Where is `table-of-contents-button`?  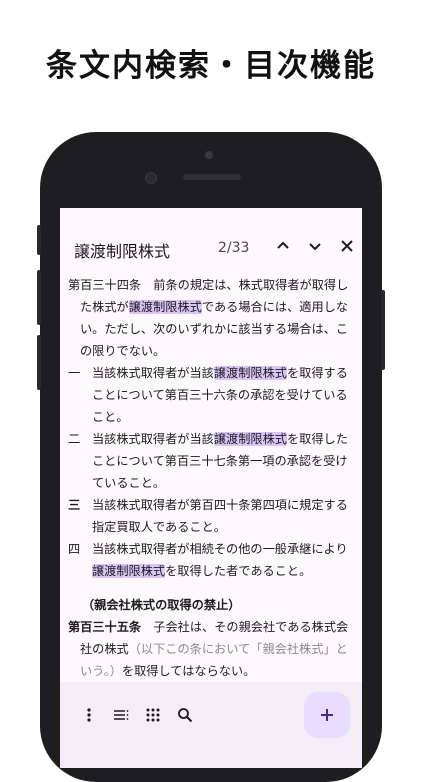 table-of-contents-button is located at coordinates (121, 715).